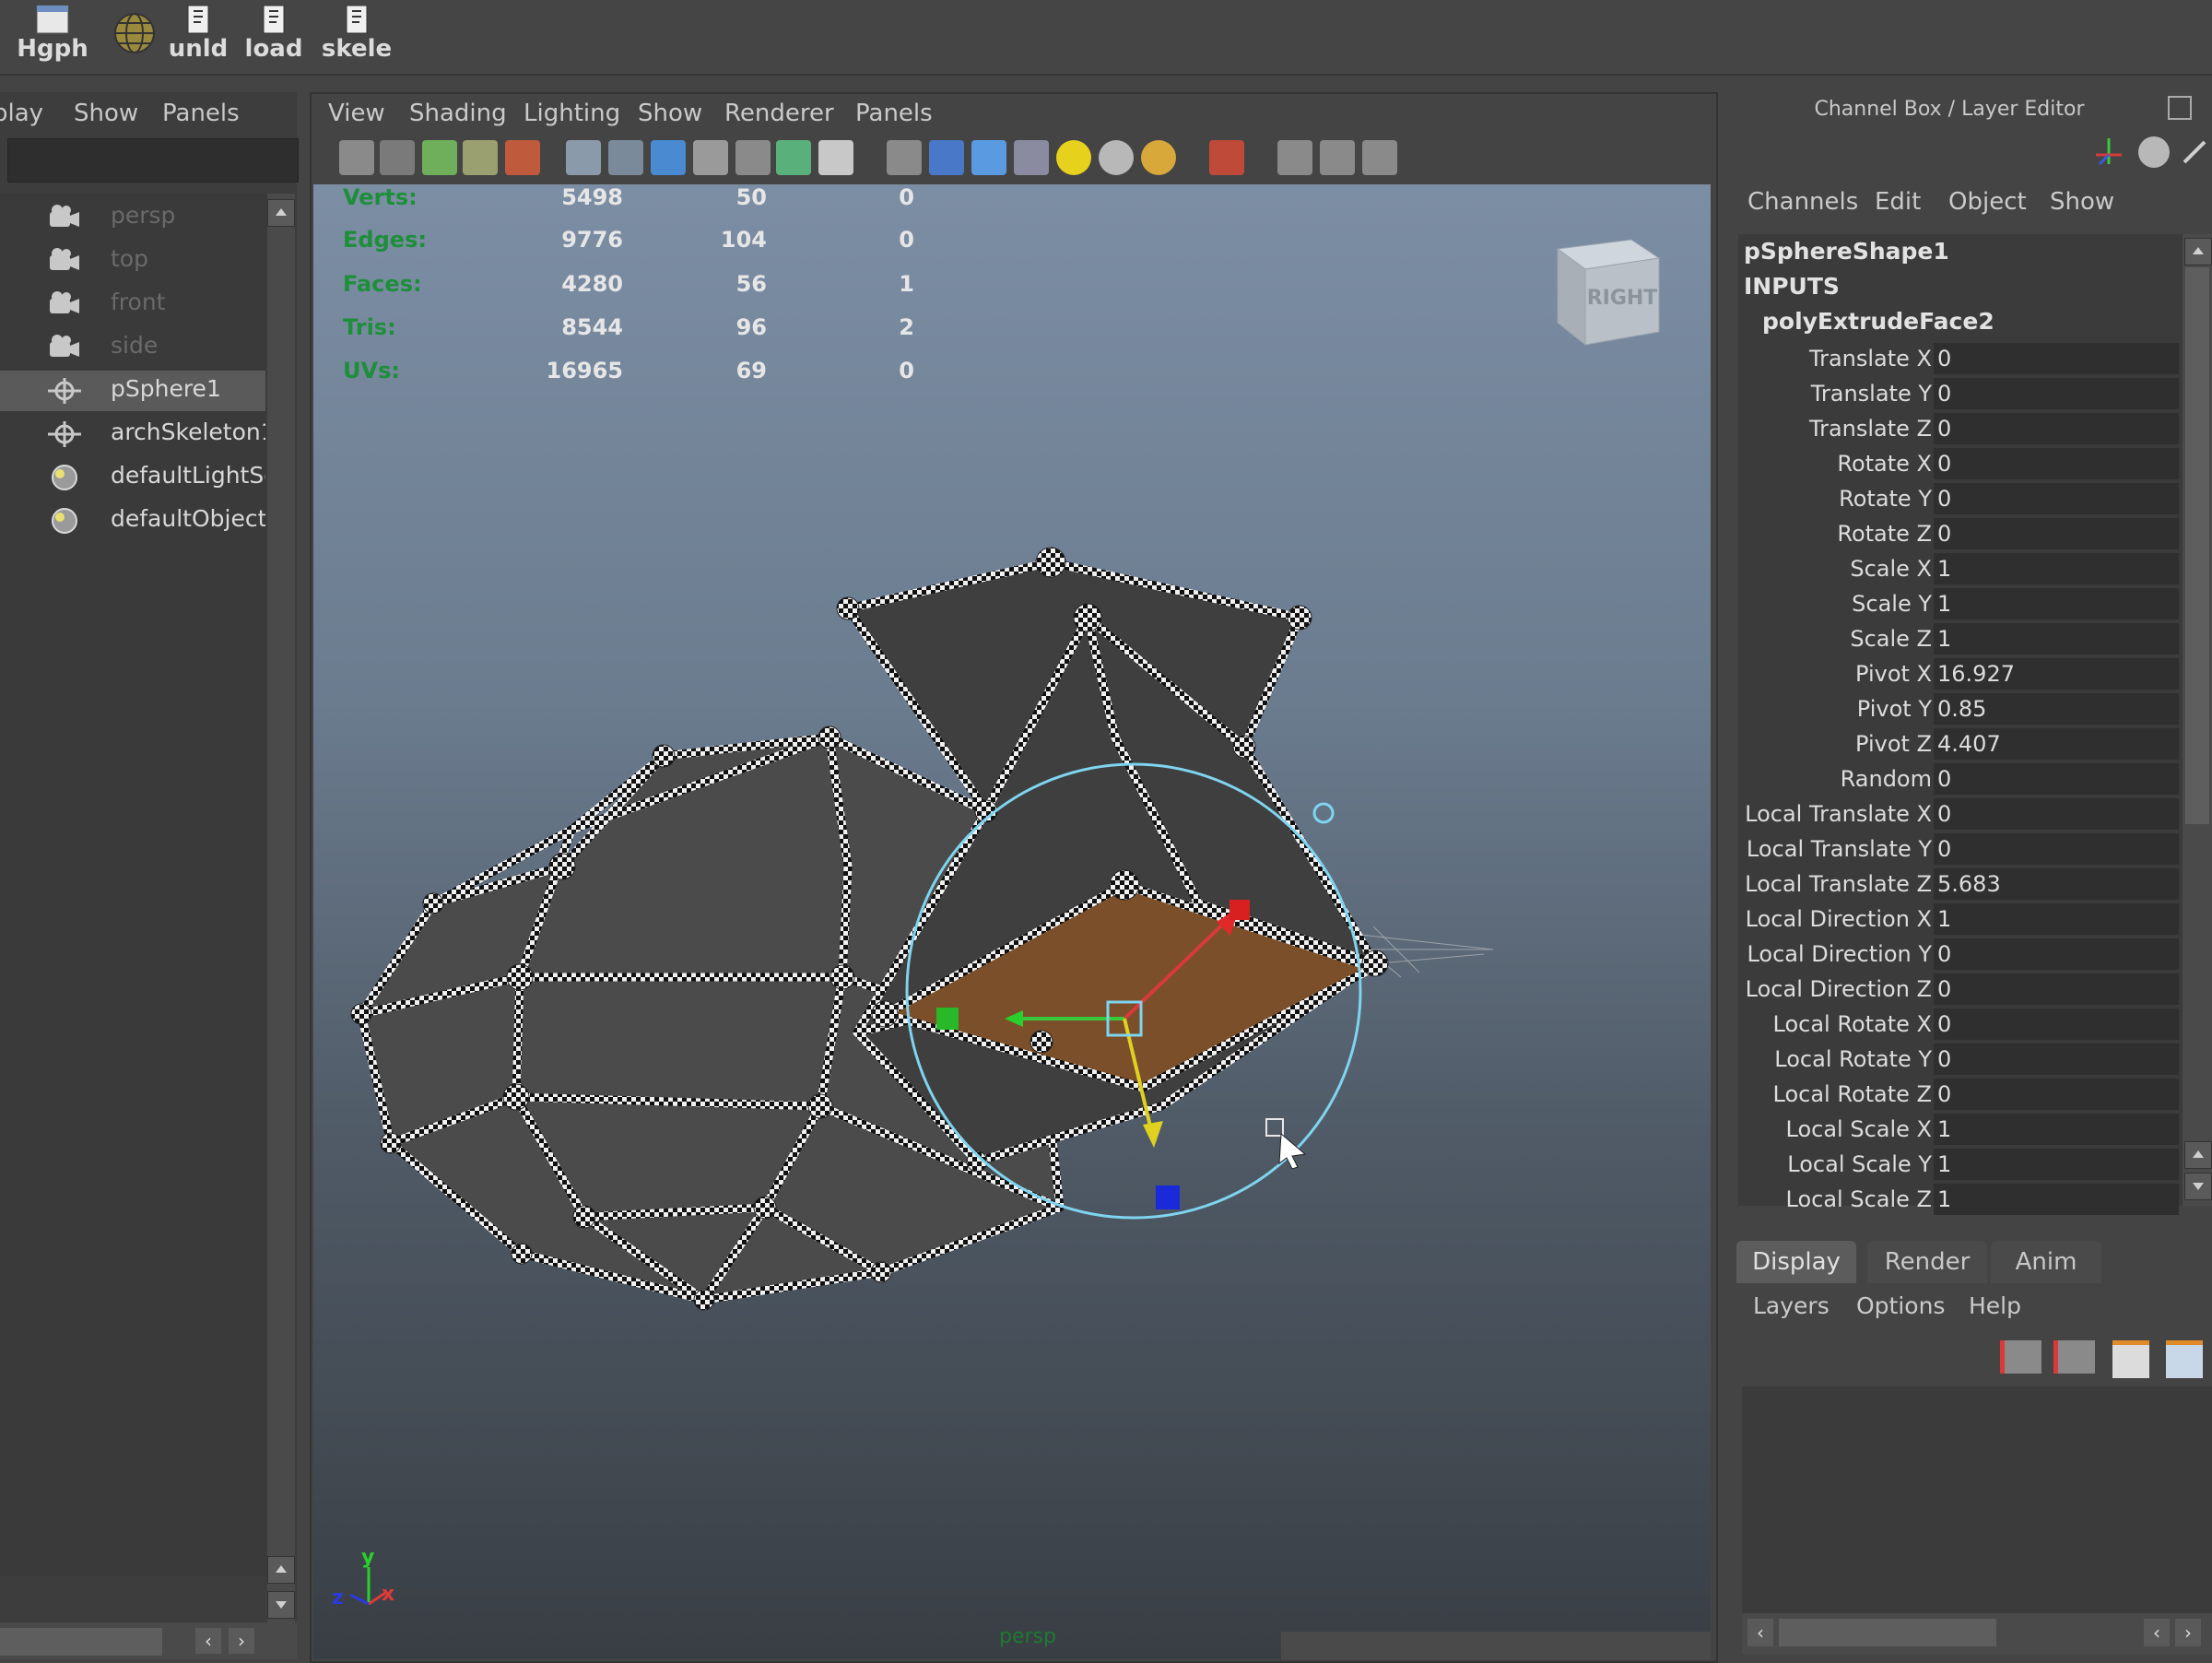  Describe the element at coordinates (1796, 1262) in the screenshot. I see `tab-display: Display` at that location.